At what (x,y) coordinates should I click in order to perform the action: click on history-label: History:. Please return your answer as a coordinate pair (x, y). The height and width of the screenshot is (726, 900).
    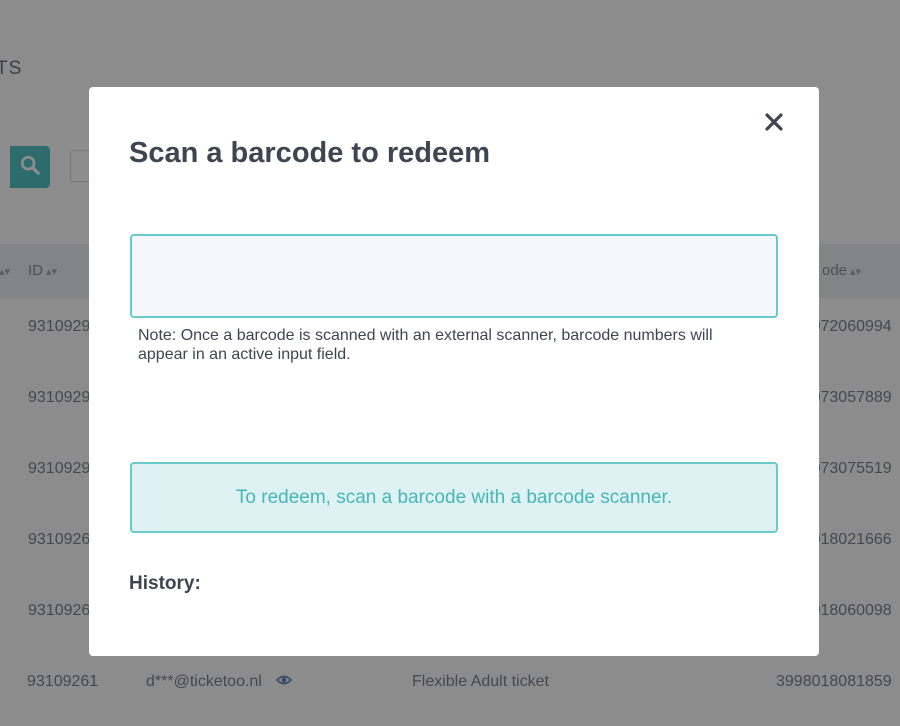
    Looking at the image, I should click on (165, 583).